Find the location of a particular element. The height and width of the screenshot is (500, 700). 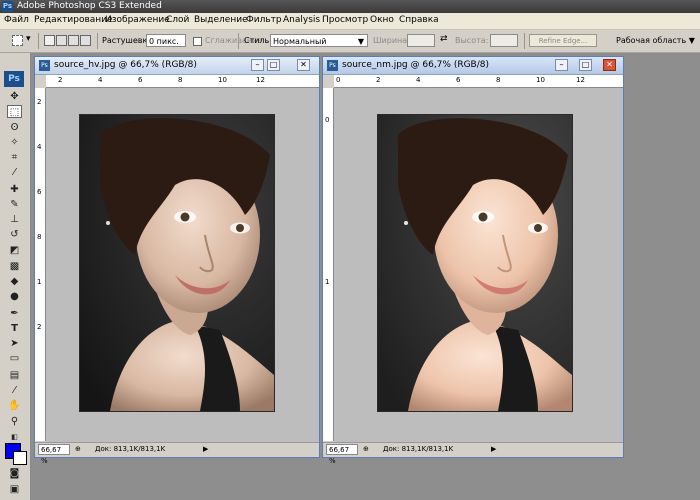

menu-file: Файл is located at coordinates (16, 20).